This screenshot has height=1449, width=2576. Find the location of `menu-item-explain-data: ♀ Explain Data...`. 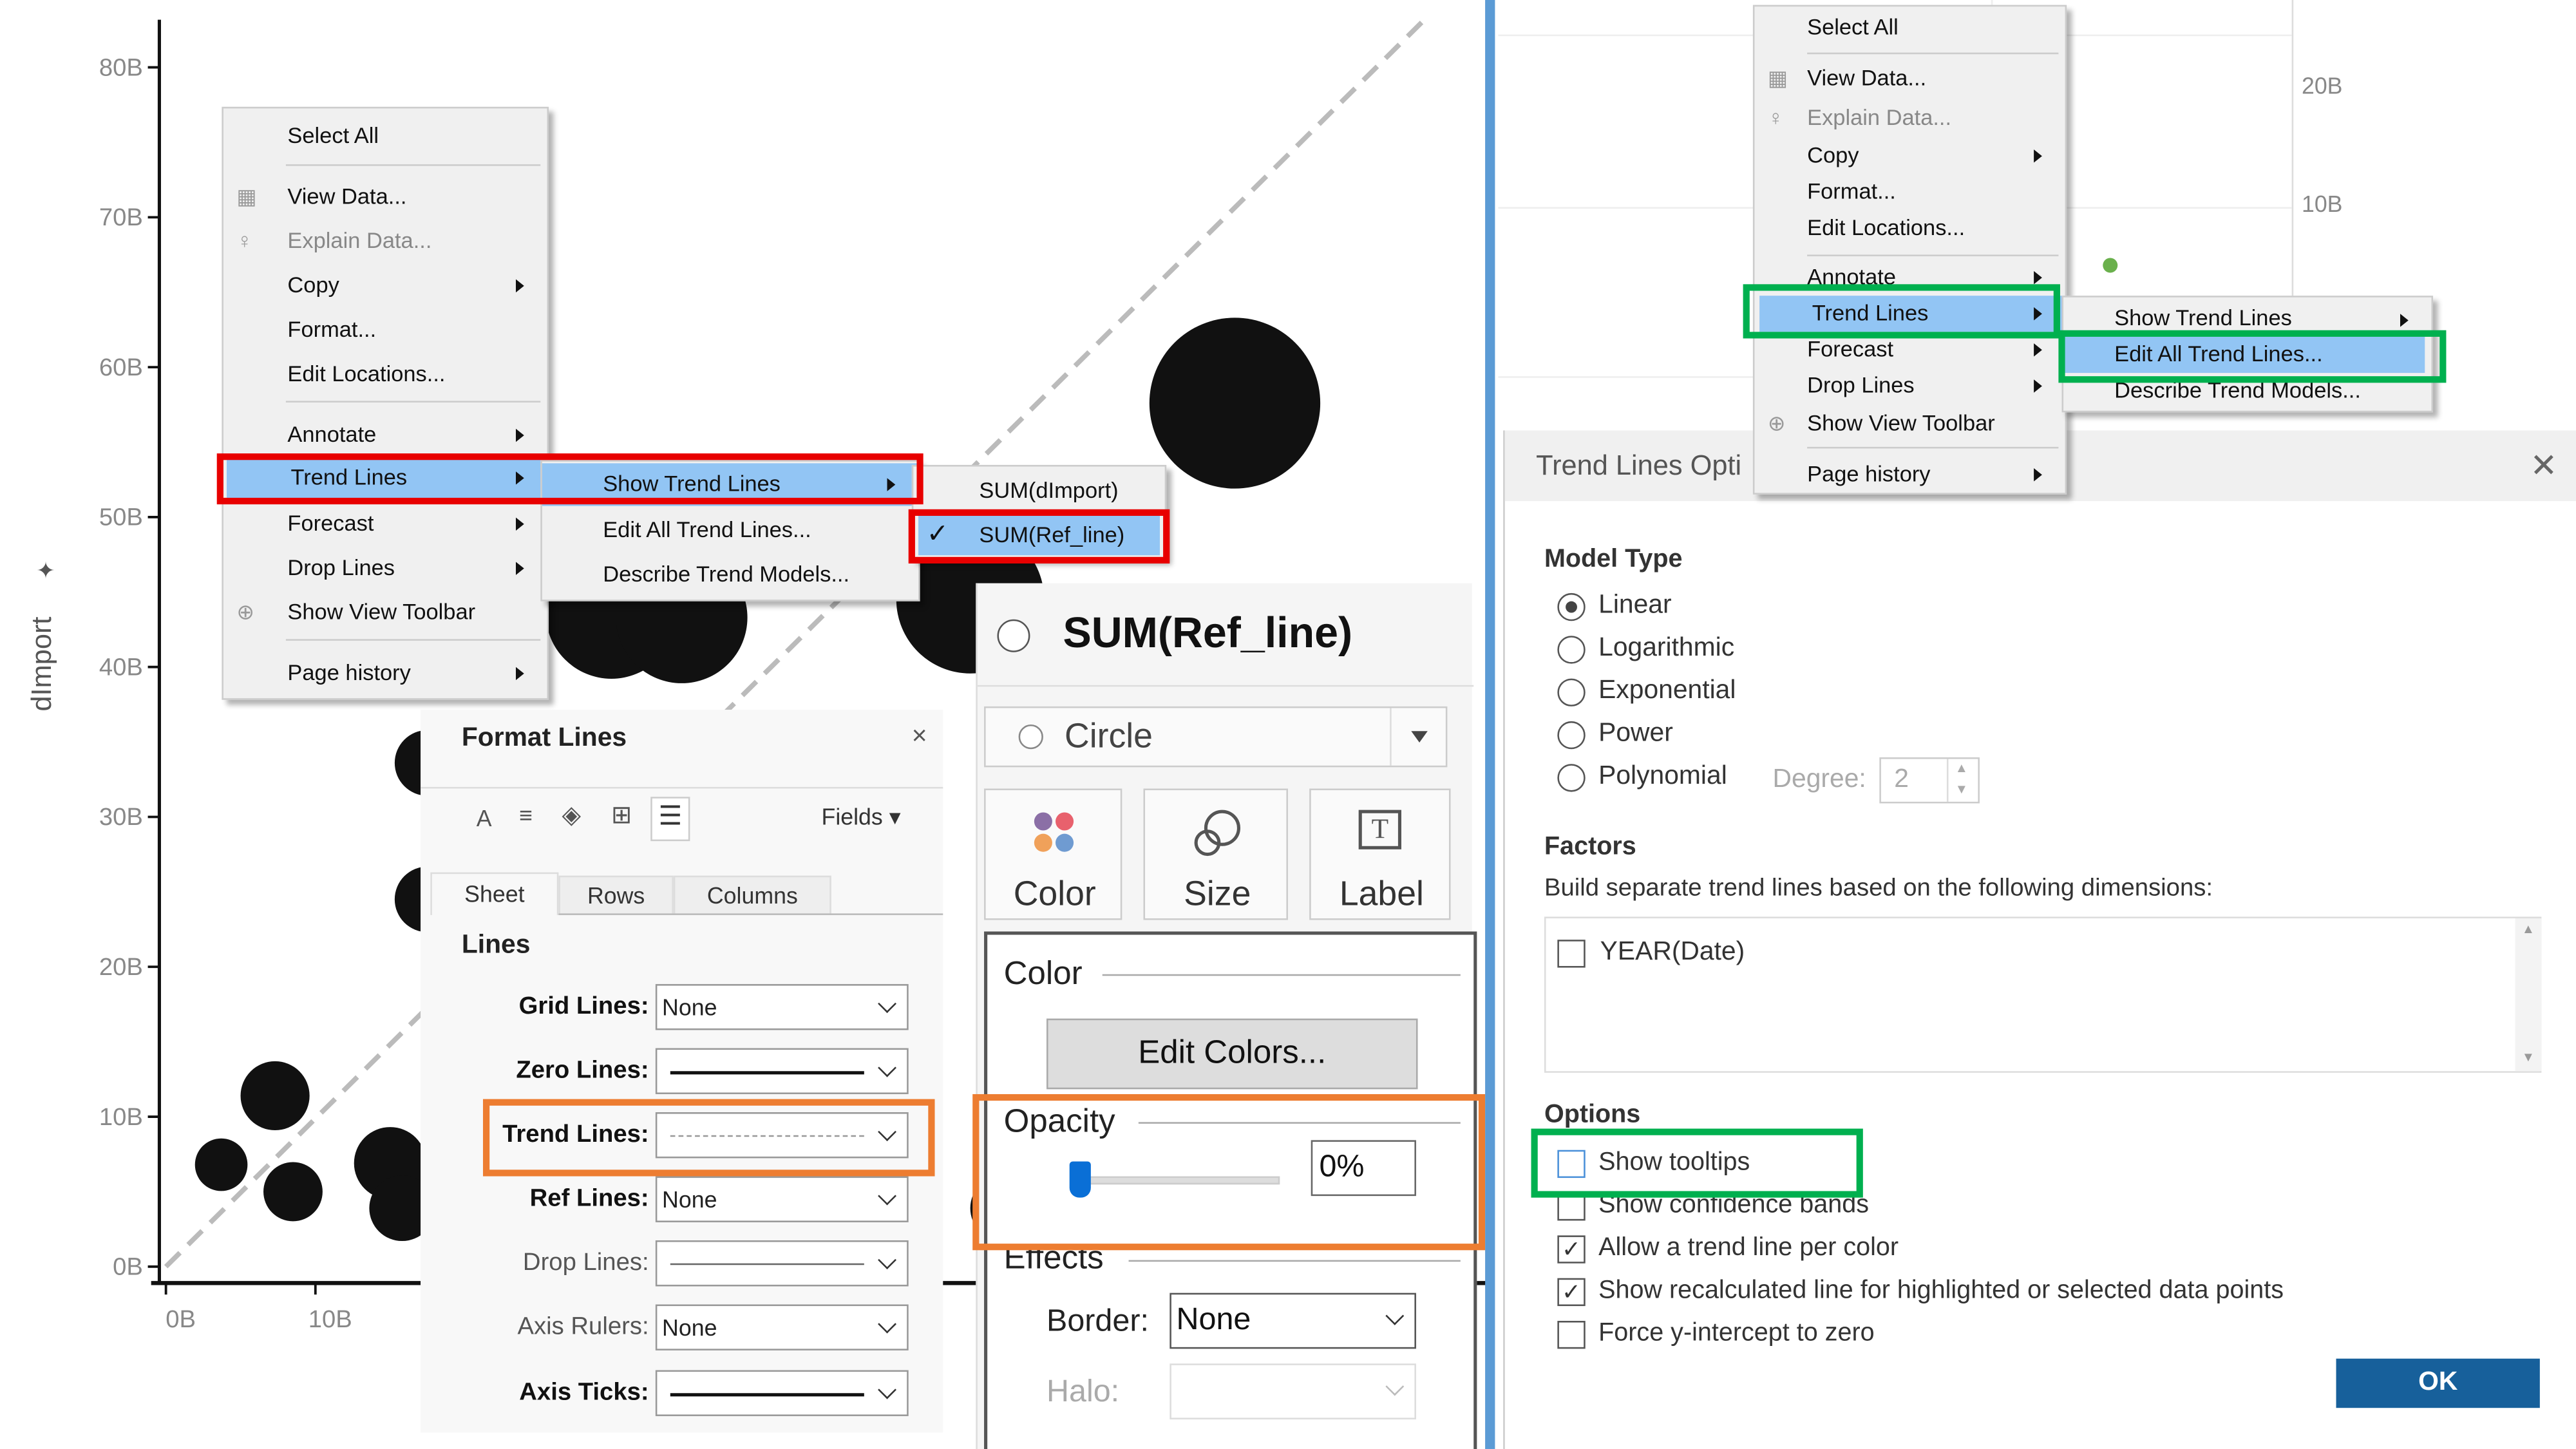

menu-item-explain-data: ♀ Explain Data... is located at coordinates (385, 240).